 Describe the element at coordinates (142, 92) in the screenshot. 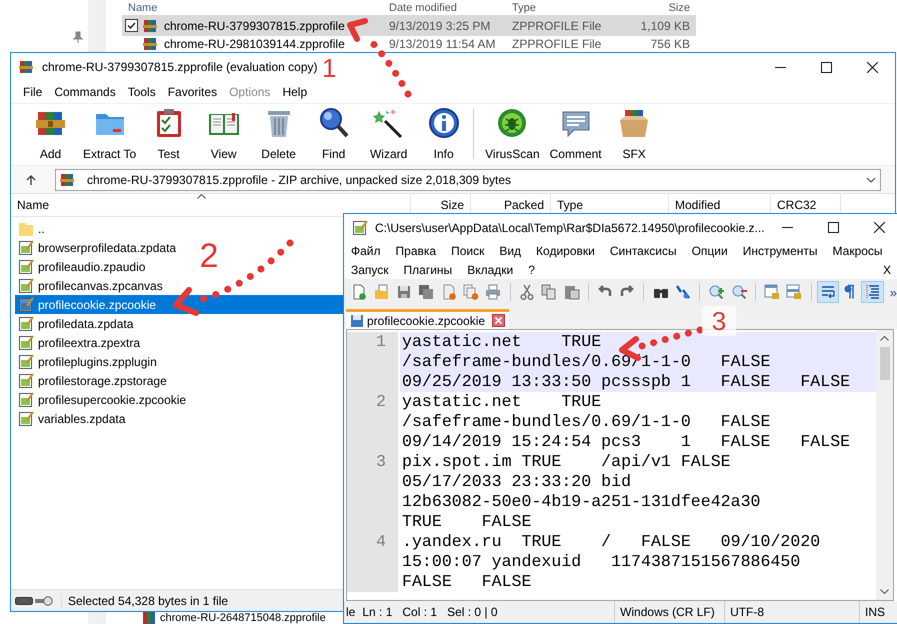

I see `menu-item: Tools` at that location.